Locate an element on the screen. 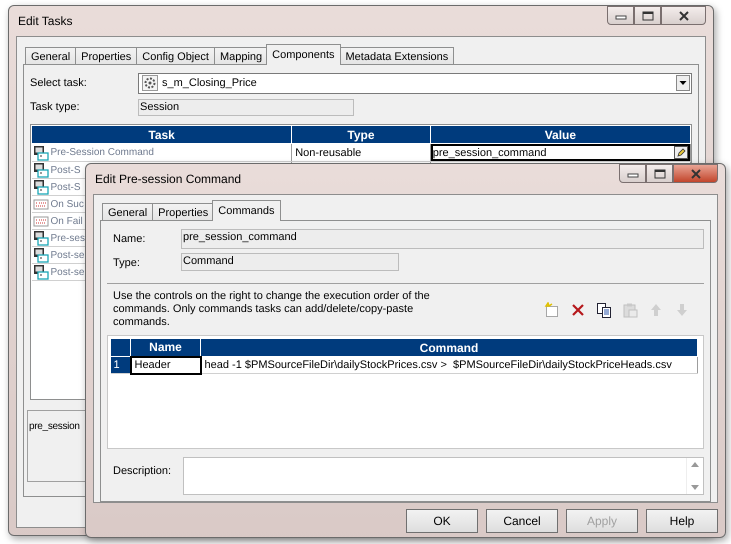 Image resolution: width=731 pixels, height=544 pixels. dialog-title: Edit Pre-session Command is located at coordinates (168, 179).